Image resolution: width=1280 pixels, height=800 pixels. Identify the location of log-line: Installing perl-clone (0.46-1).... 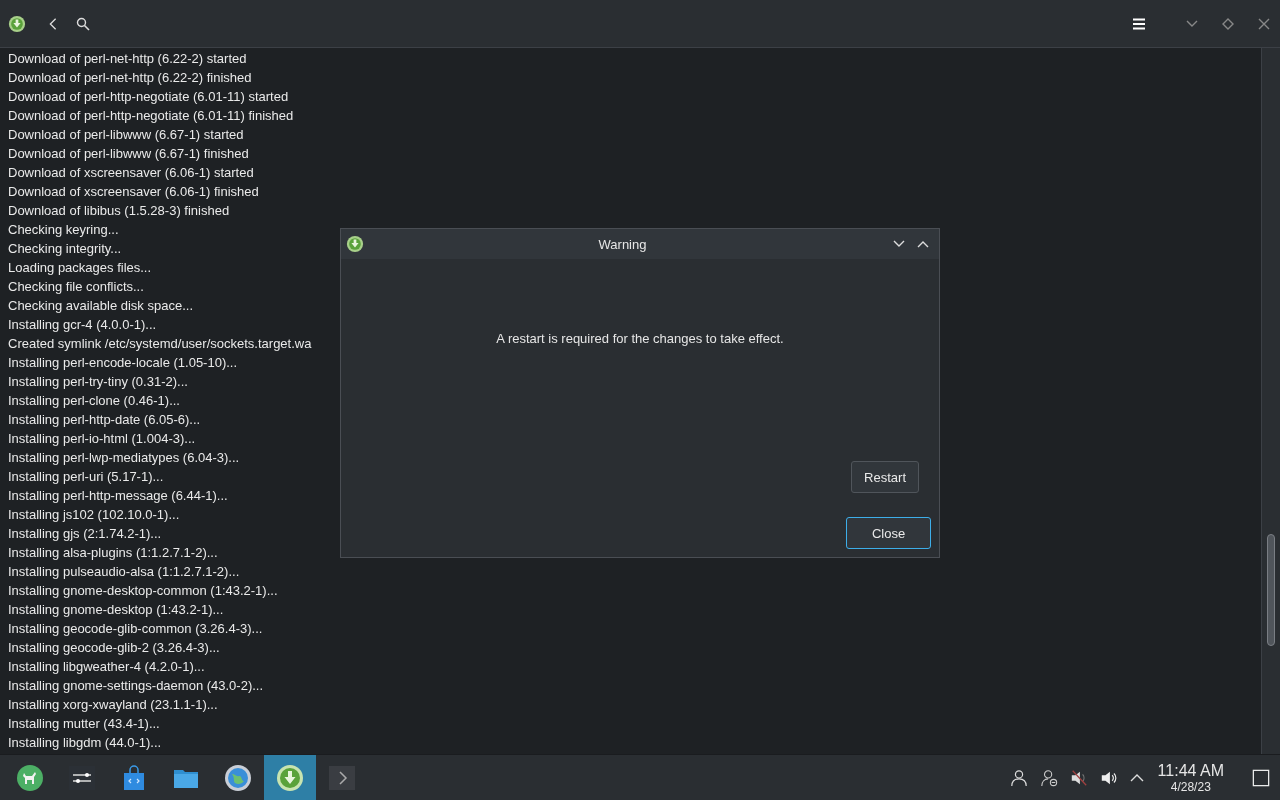
(94, 401).